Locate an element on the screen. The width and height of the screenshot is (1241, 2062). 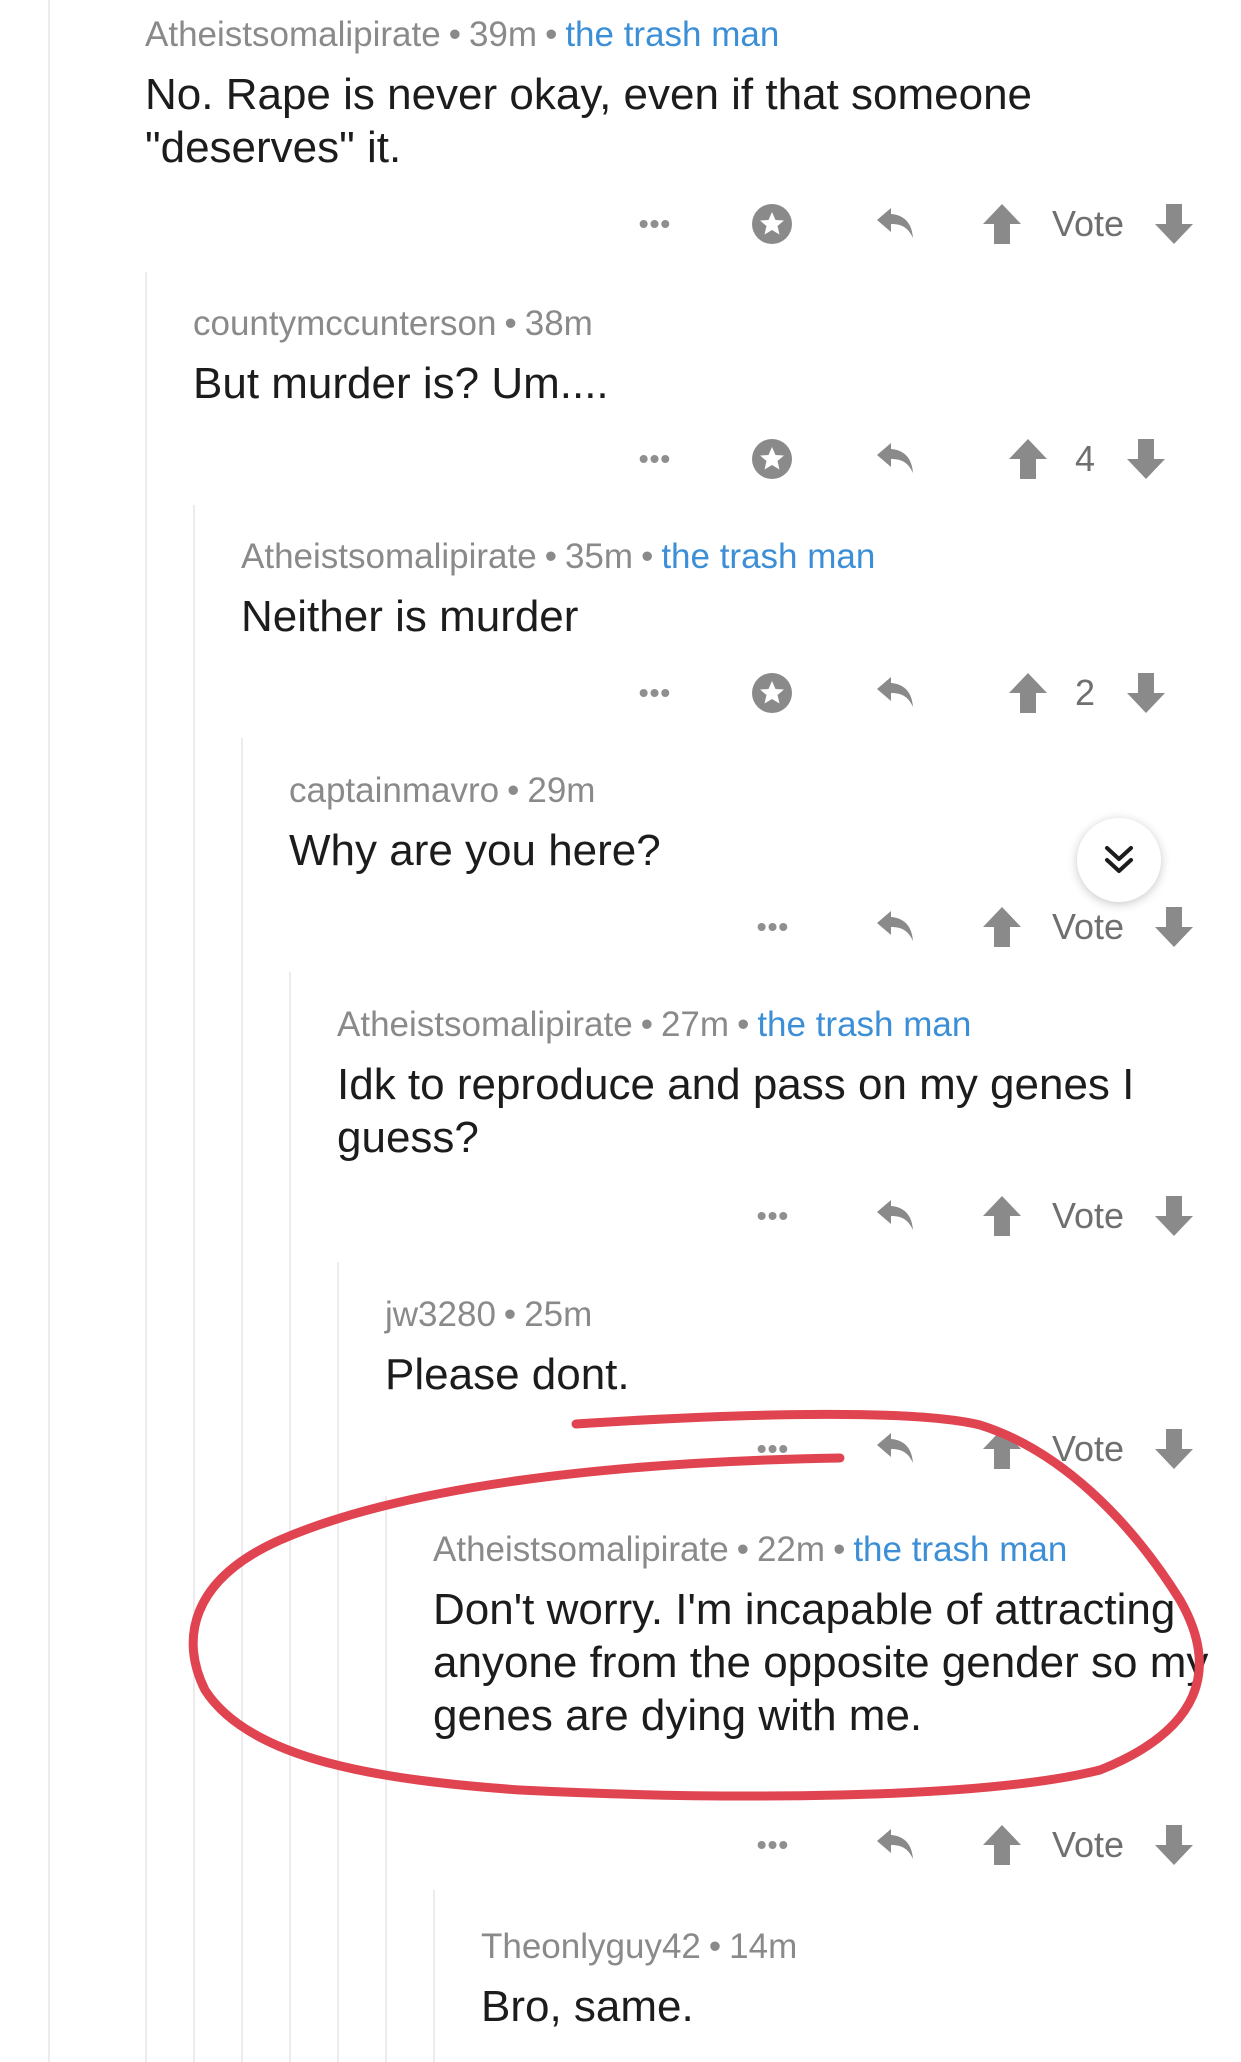
comment-text: Bro, same. is located at coordinates (587, 2006).